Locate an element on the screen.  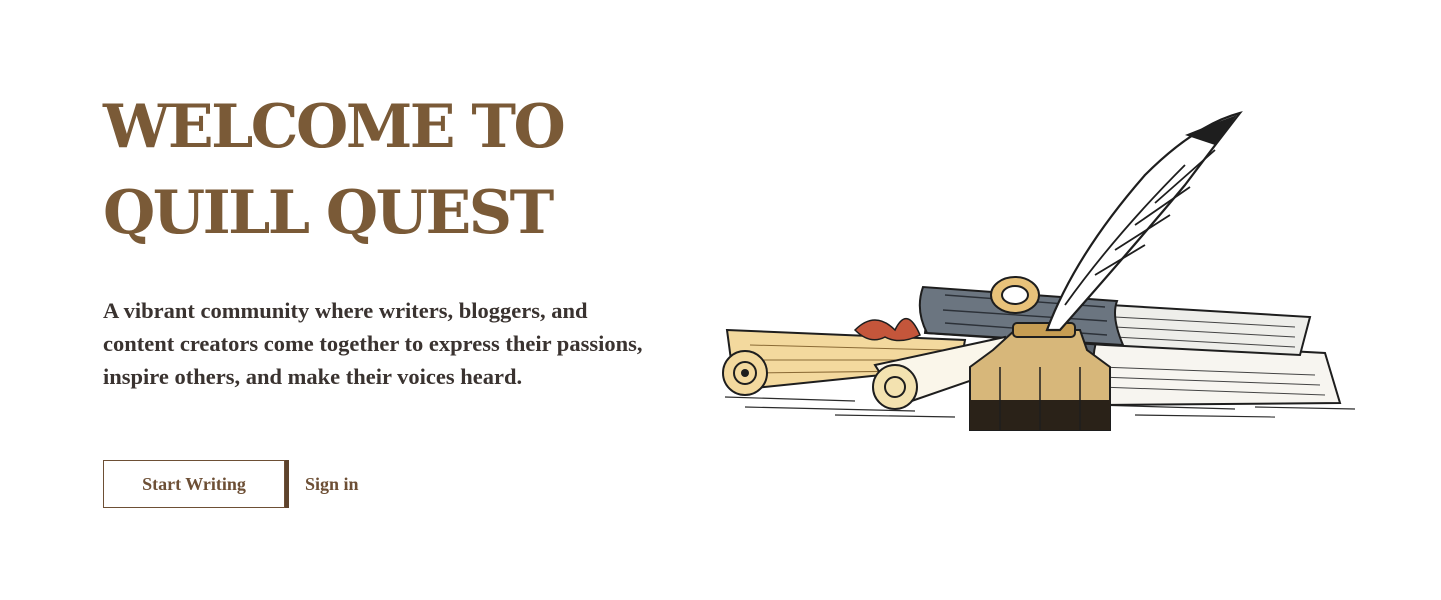
hero-title: WELCOME TO QUILL QUEST is located at coordinates (393, 170).